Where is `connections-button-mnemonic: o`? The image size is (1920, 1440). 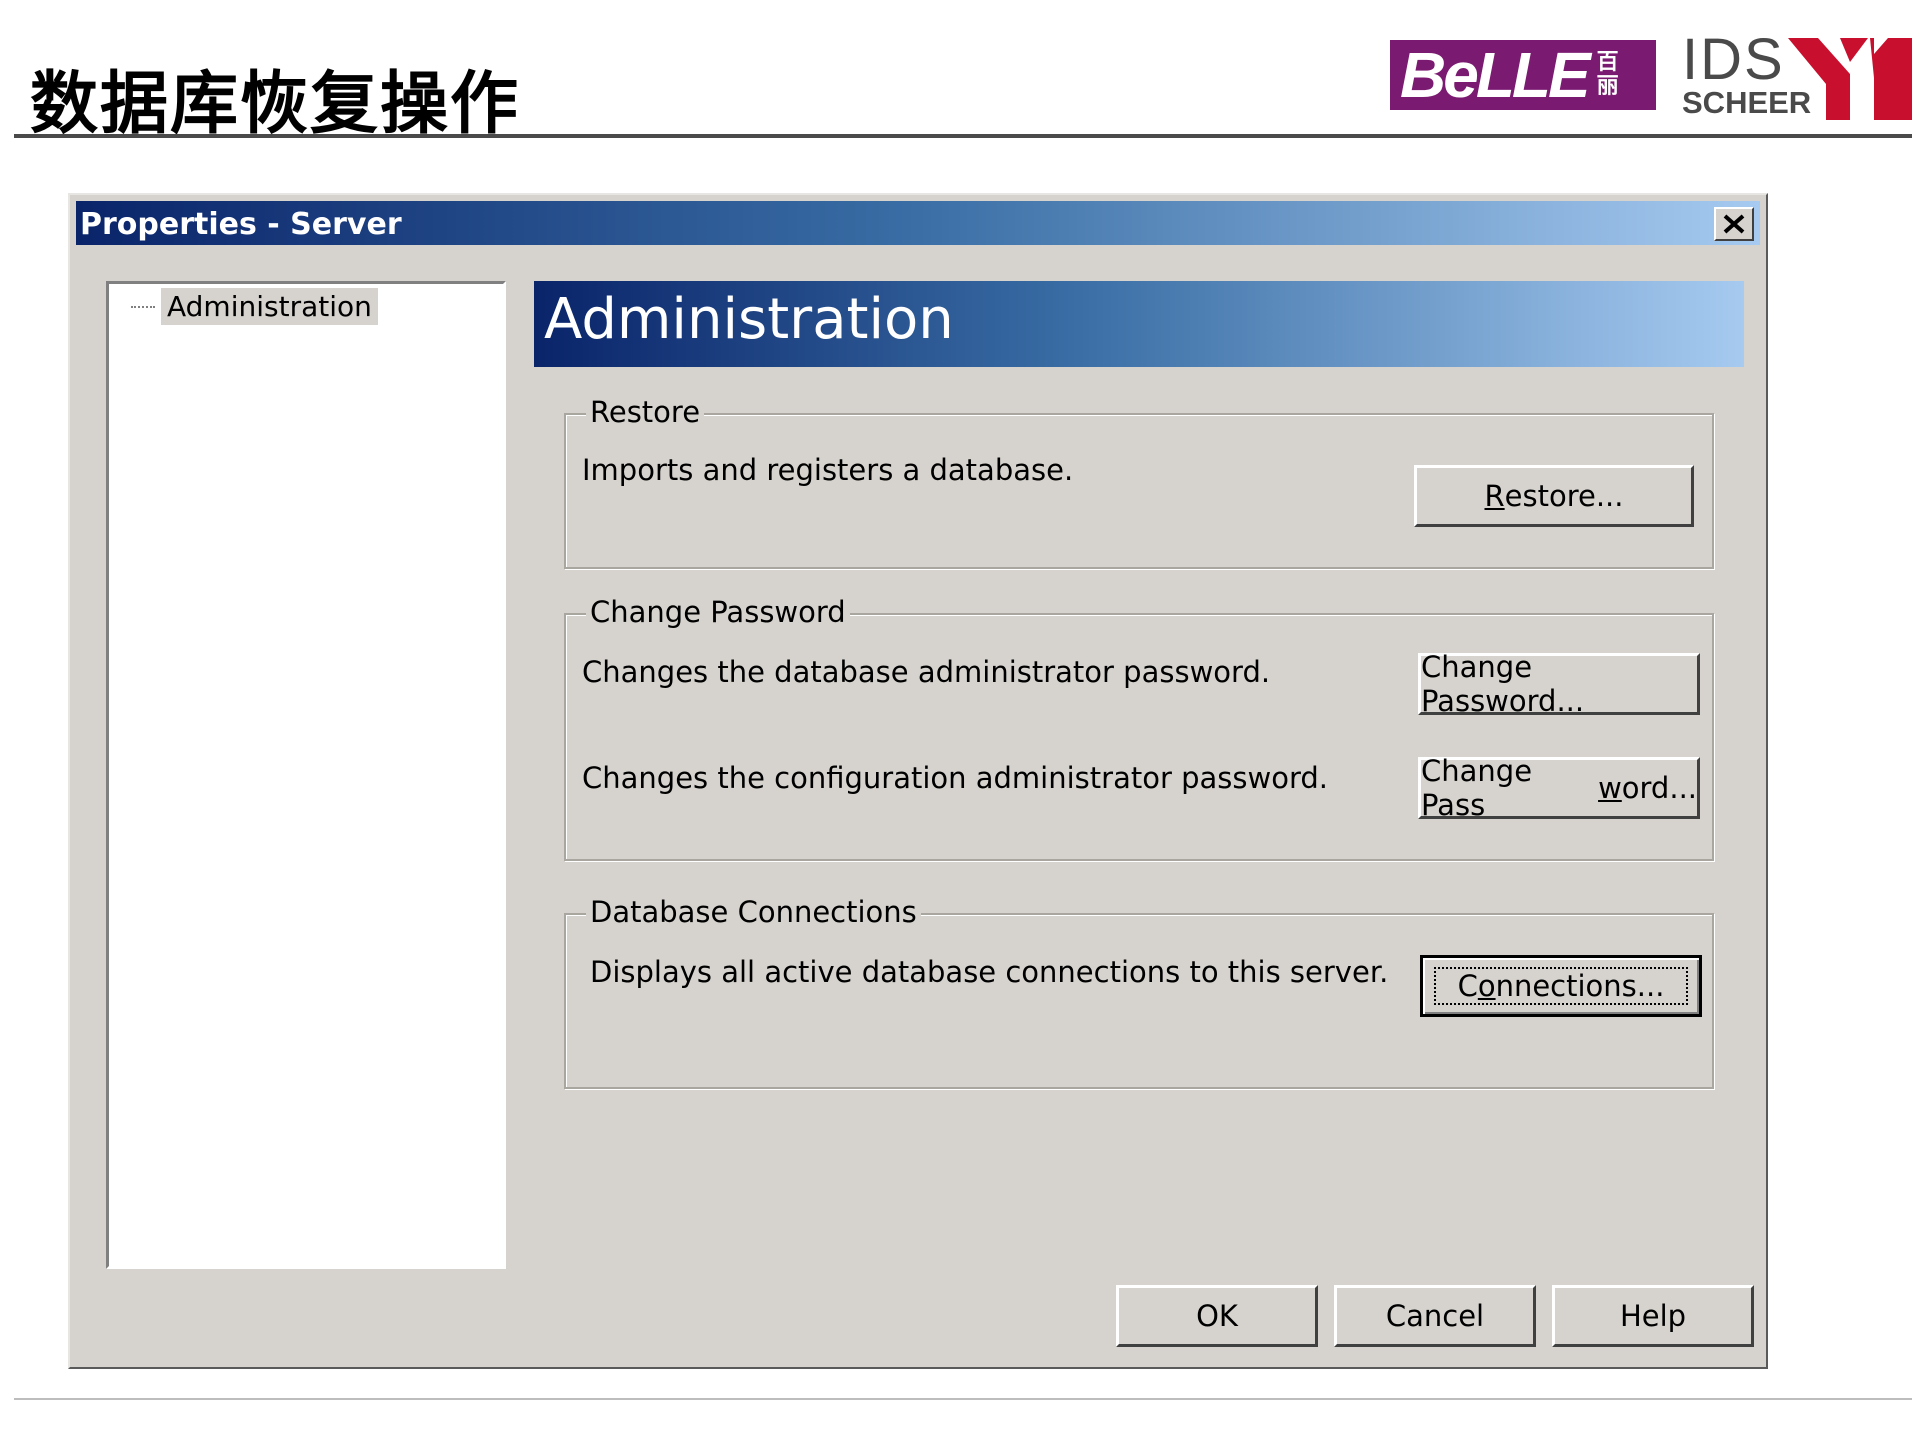
connections-button-mnemonic: o is located at coordinates (1486, 986).